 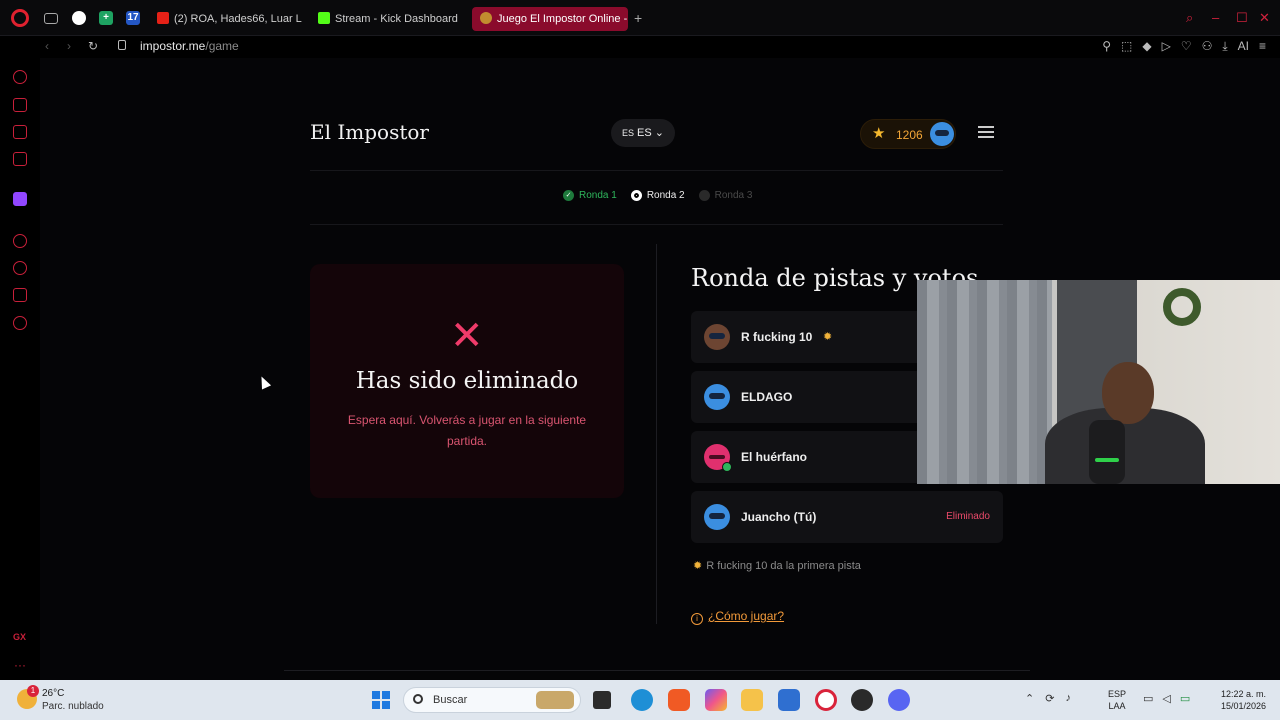 What do you see at coordinates (733, 195) in the screenshot?
I see `round-3-label: Ronda 3` at bounding box center [733, 195].